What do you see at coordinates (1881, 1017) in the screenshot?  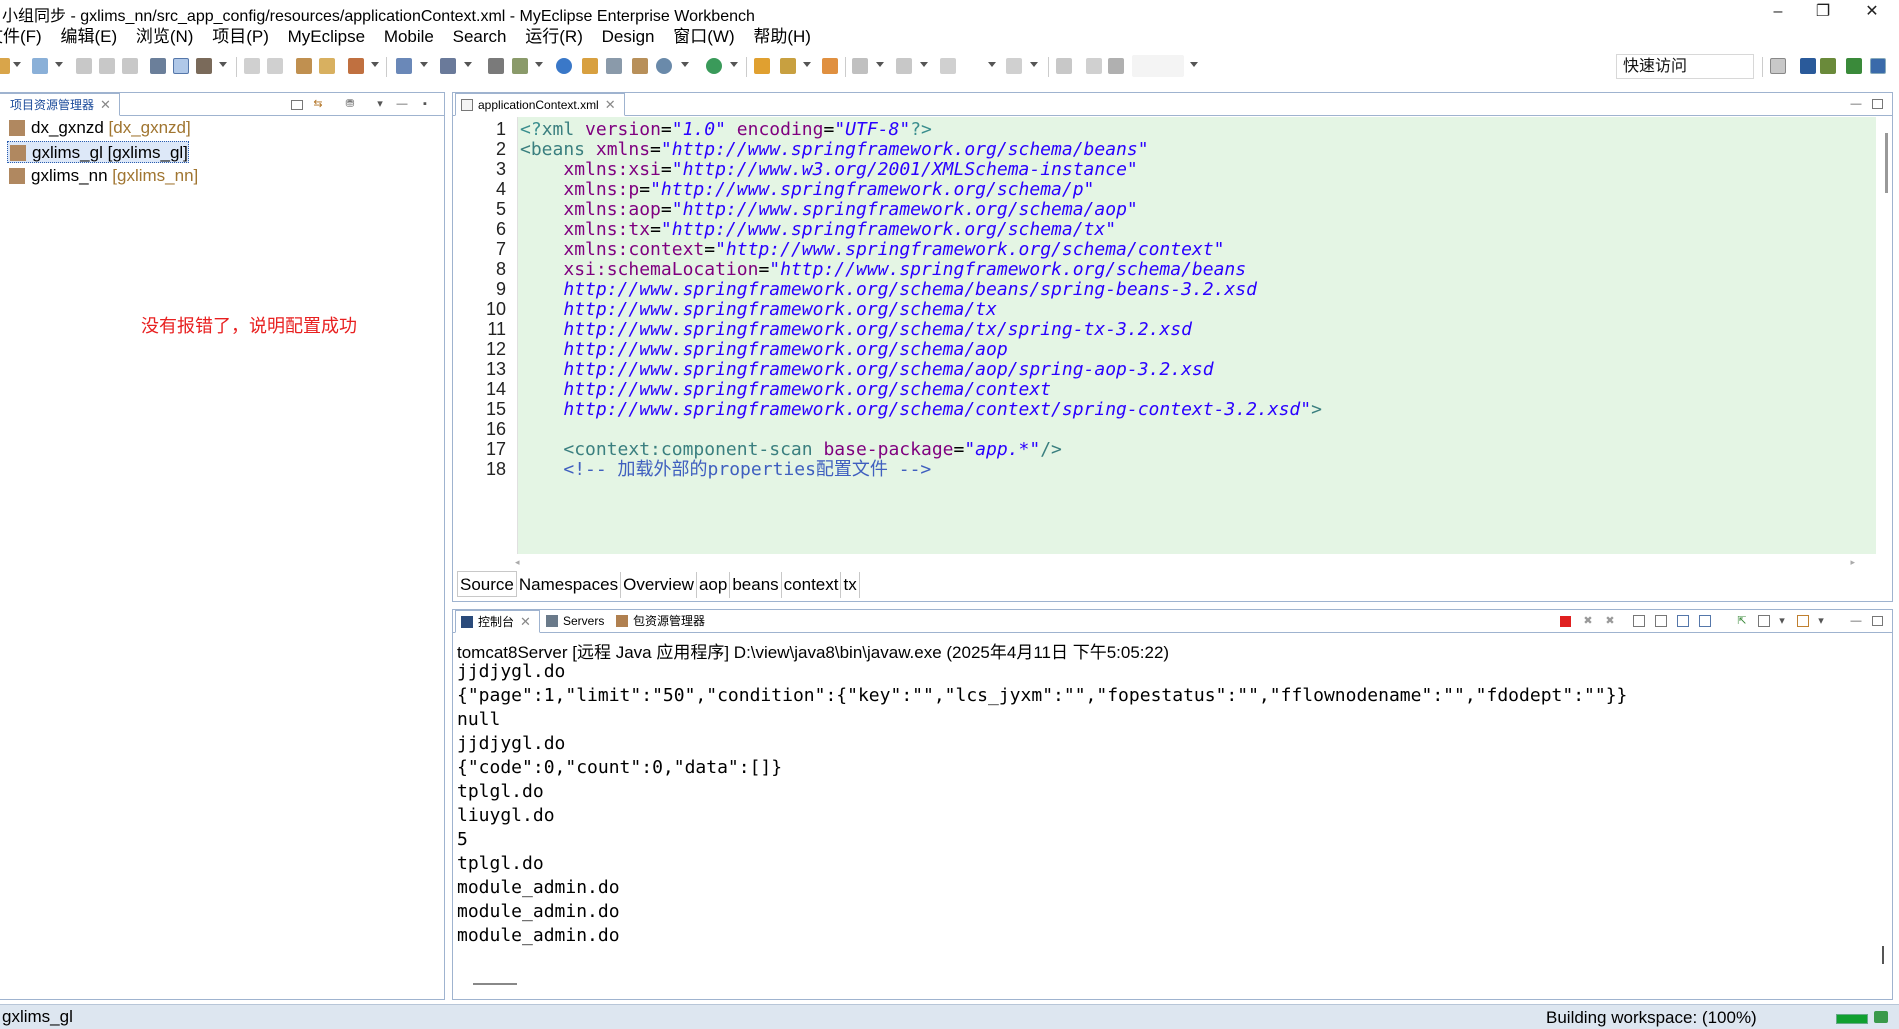 I see `progress-view-icon` at bounding box center [1881, 1017].